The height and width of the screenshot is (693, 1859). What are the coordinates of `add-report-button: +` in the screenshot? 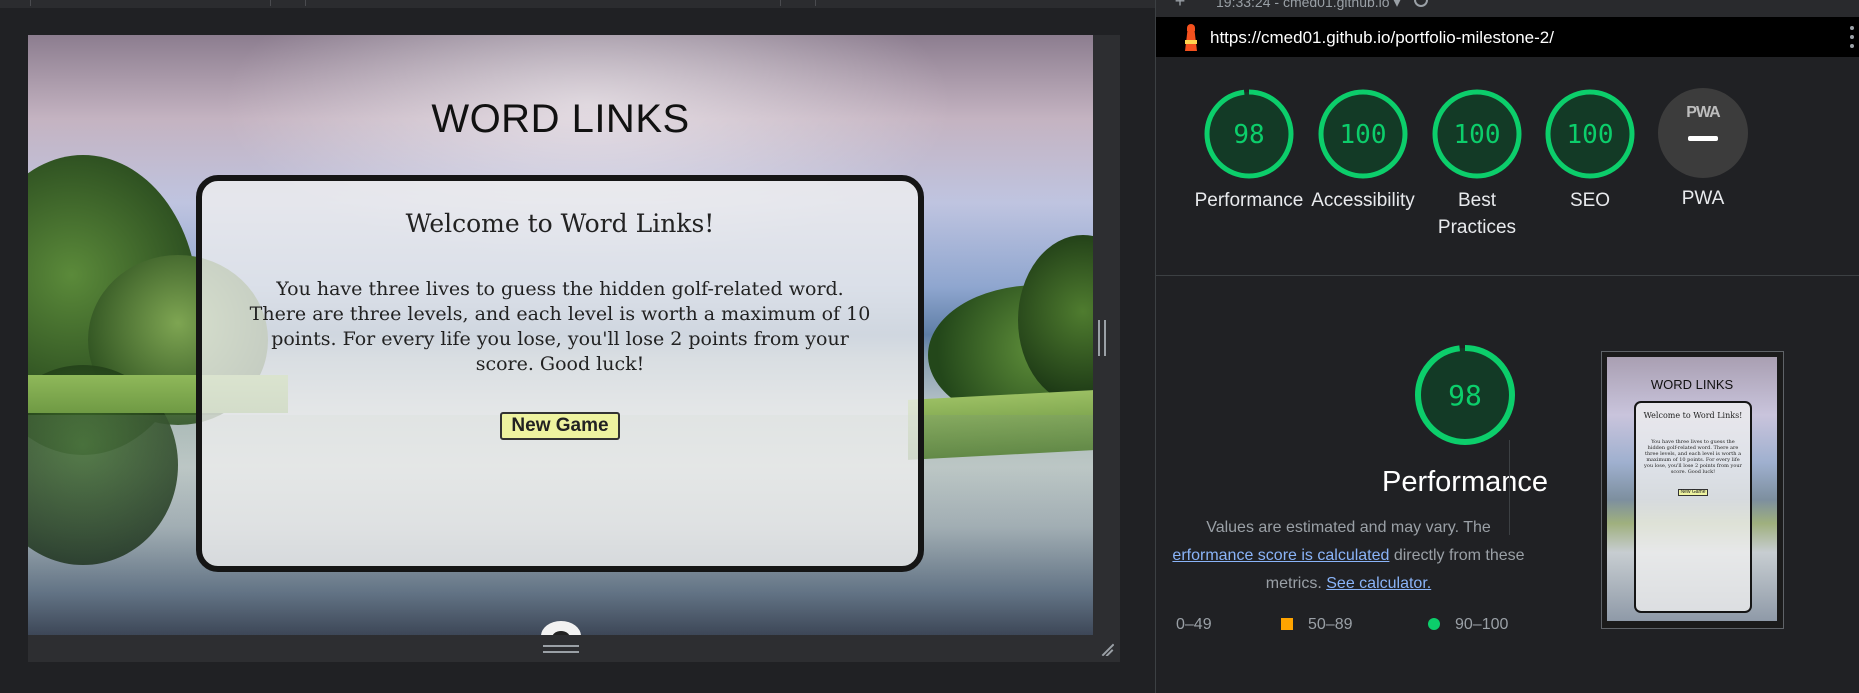 It's located at (1180, 5).